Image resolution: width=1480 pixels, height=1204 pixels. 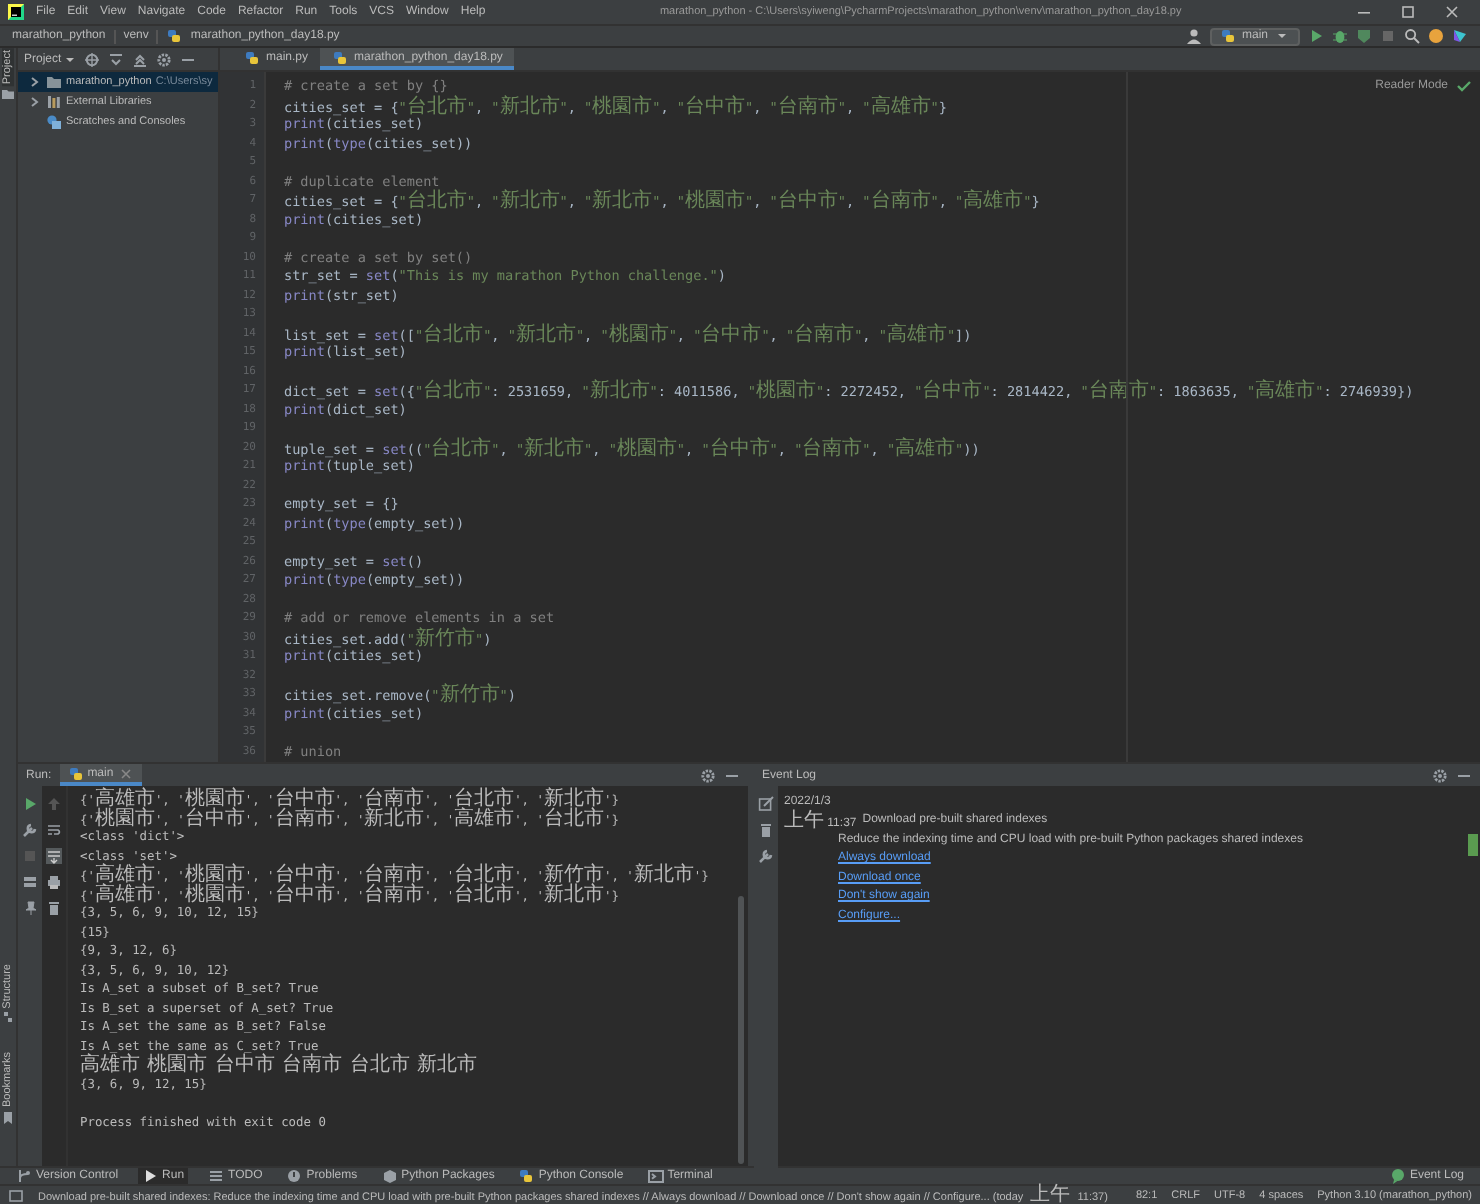 What do you see at coordinates (8, 1118) in the screenshot?
I see `bookmark-icon` at bounding box center [8, 1118].